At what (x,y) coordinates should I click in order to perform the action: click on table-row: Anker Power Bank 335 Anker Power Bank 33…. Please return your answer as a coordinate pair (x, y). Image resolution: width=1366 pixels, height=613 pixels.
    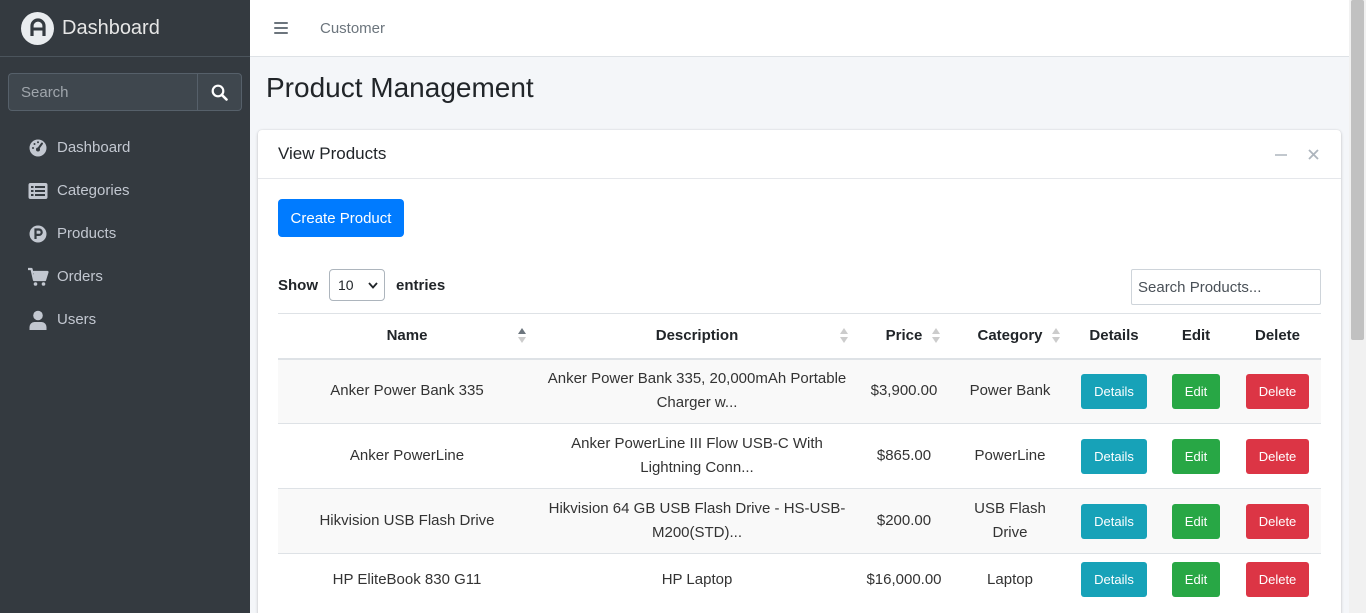
    Looking at the image, I should click on (799, 391).